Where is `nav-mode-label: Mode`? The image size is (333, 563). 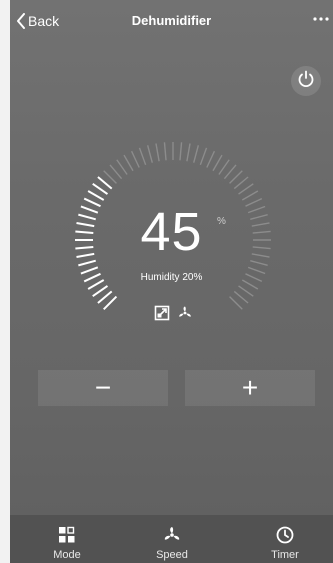 nav-mode-label: Mode is located at coordinates (67, 555).